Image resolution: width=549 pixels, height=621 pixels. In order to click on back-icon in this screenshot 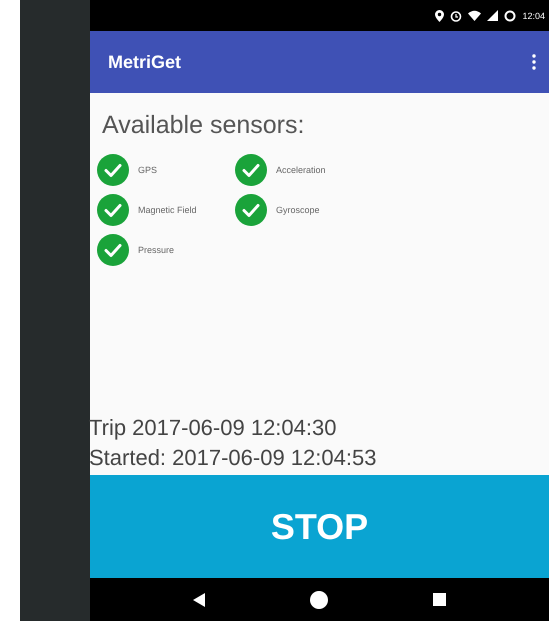, I will do `click(198, 599)`.